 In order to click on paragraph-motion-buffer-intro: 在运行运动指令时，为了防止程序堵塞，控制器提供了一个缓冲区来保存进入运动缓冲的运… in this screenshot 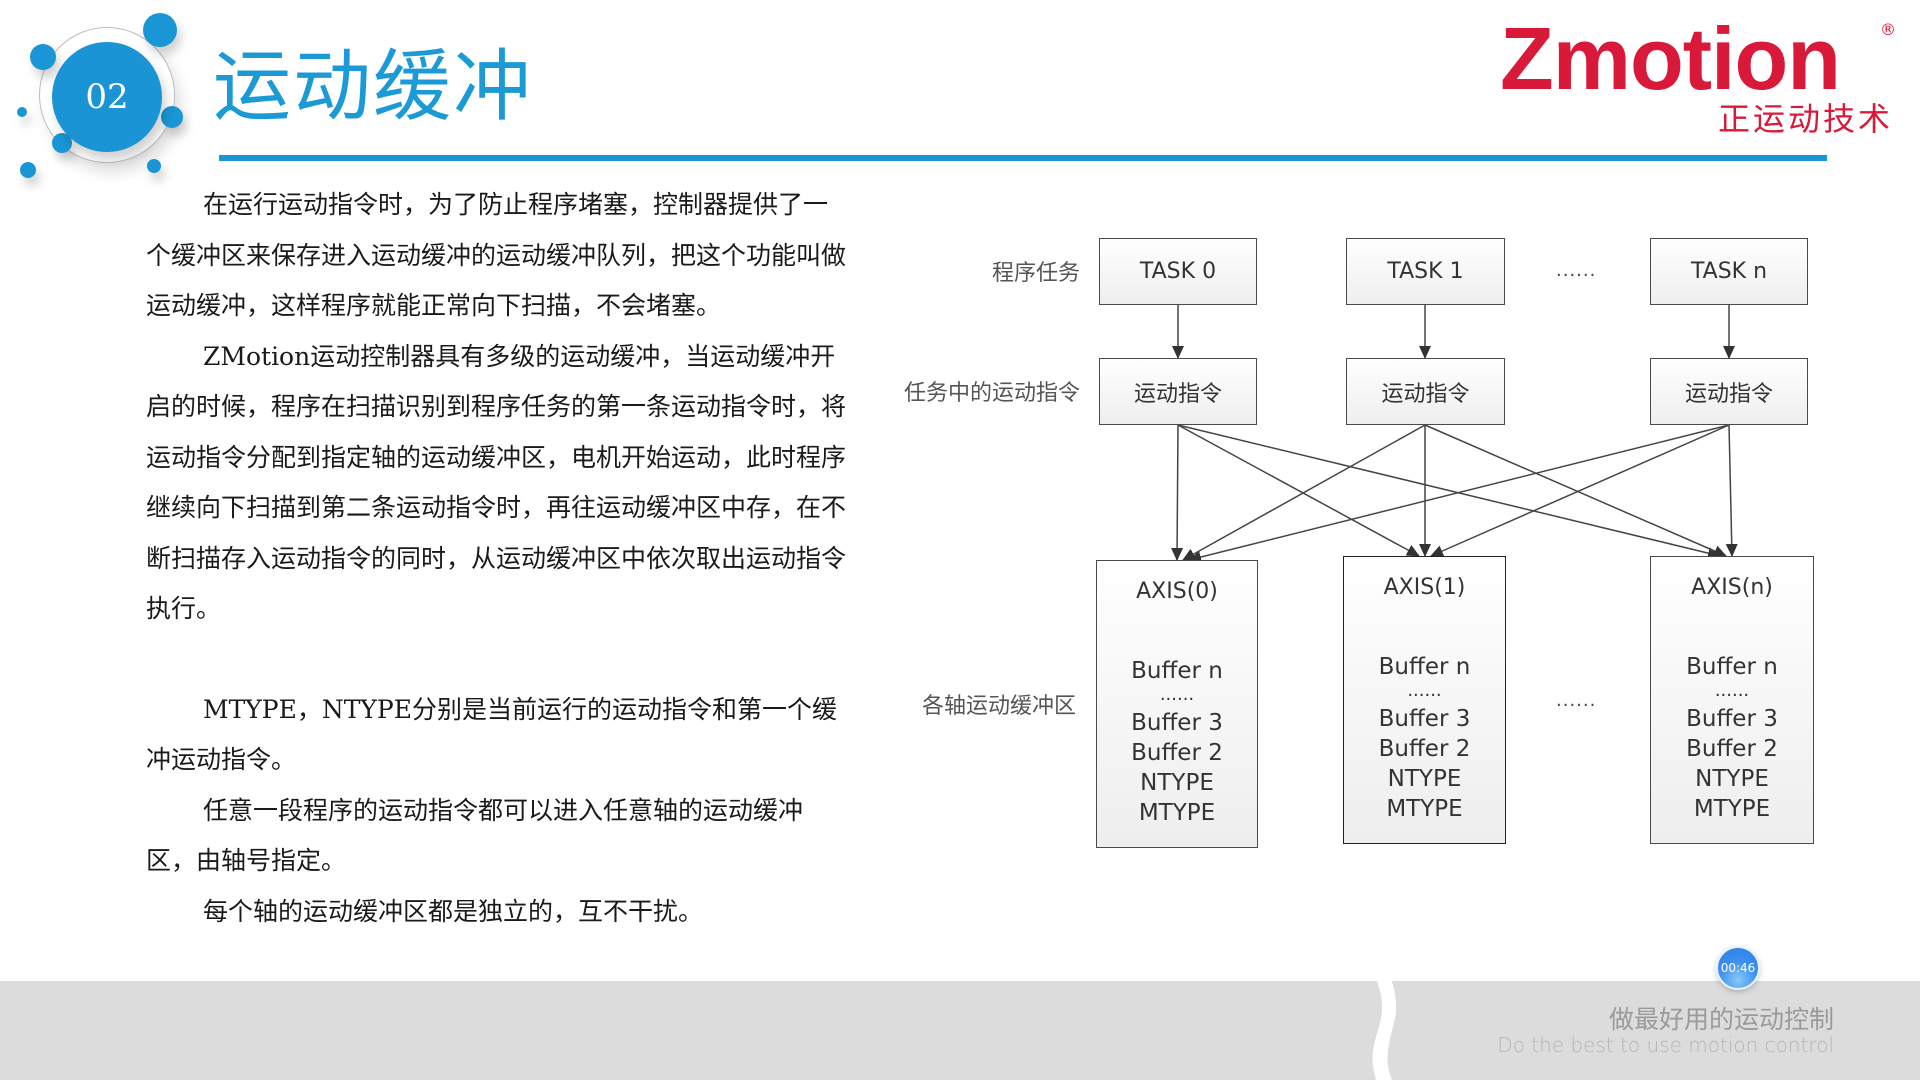, I will do `click(496, 255)`.